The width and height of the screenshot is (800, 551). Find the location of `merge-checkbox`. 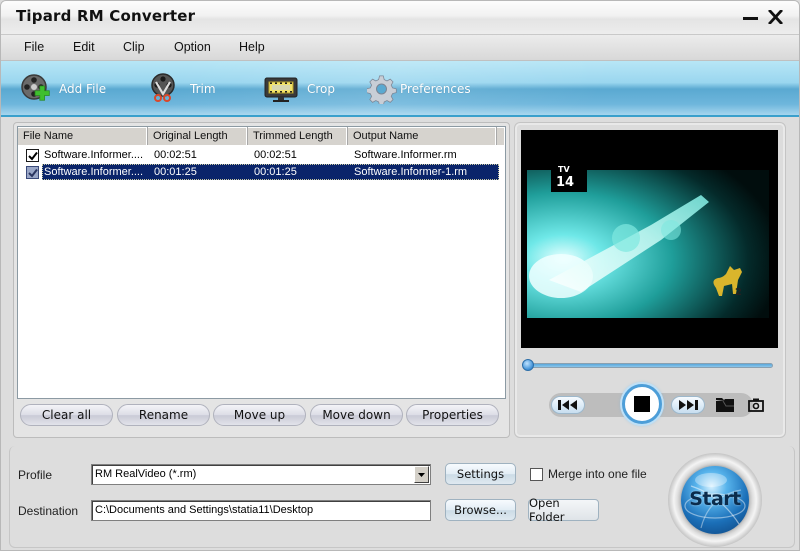

merge-checkbox is located at coordinates (536, 474).